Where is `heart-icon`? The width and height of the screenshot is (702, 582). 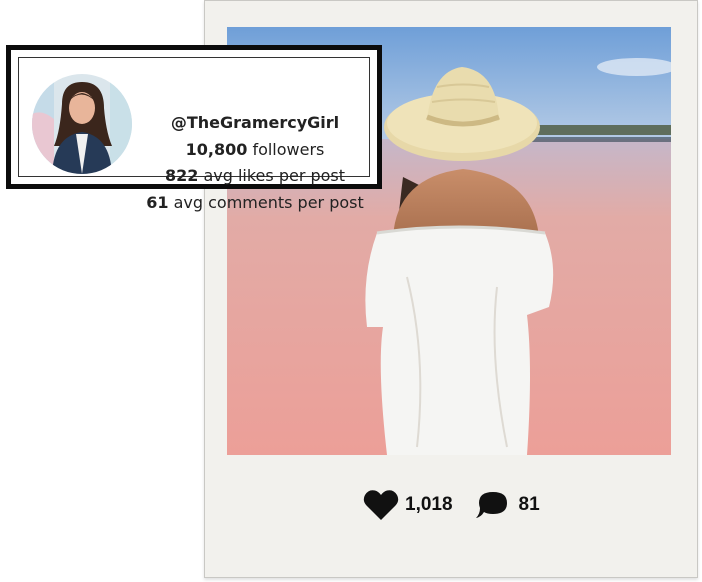 heart-icon is located at coordinates (381, 505).